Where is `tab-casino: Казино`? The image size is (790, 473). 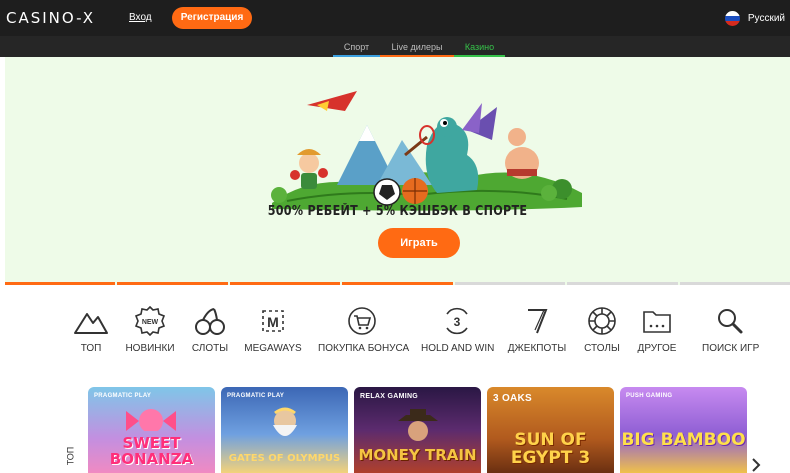
tab-casino: Казино is located at coordinates (479, 46).